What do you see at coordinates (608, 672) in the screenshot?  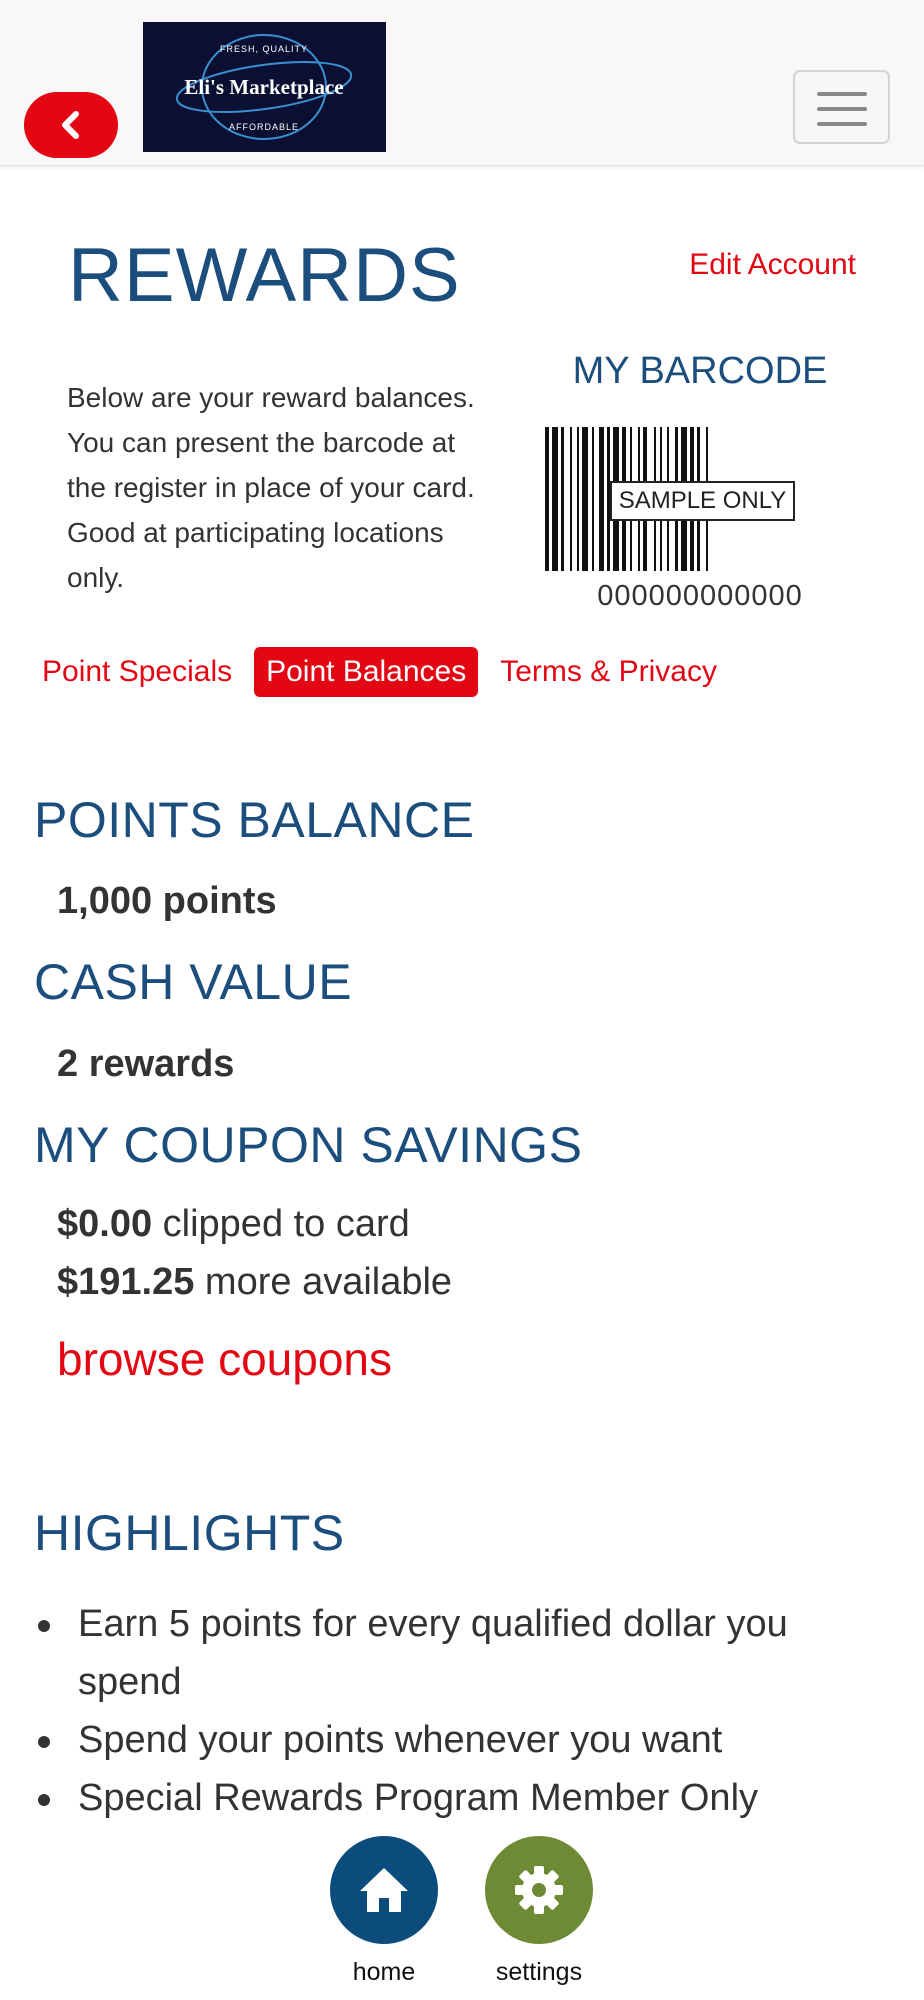 I see `tab-terms-privacy: Terms & Privacy` at bounding box center [608, 672].